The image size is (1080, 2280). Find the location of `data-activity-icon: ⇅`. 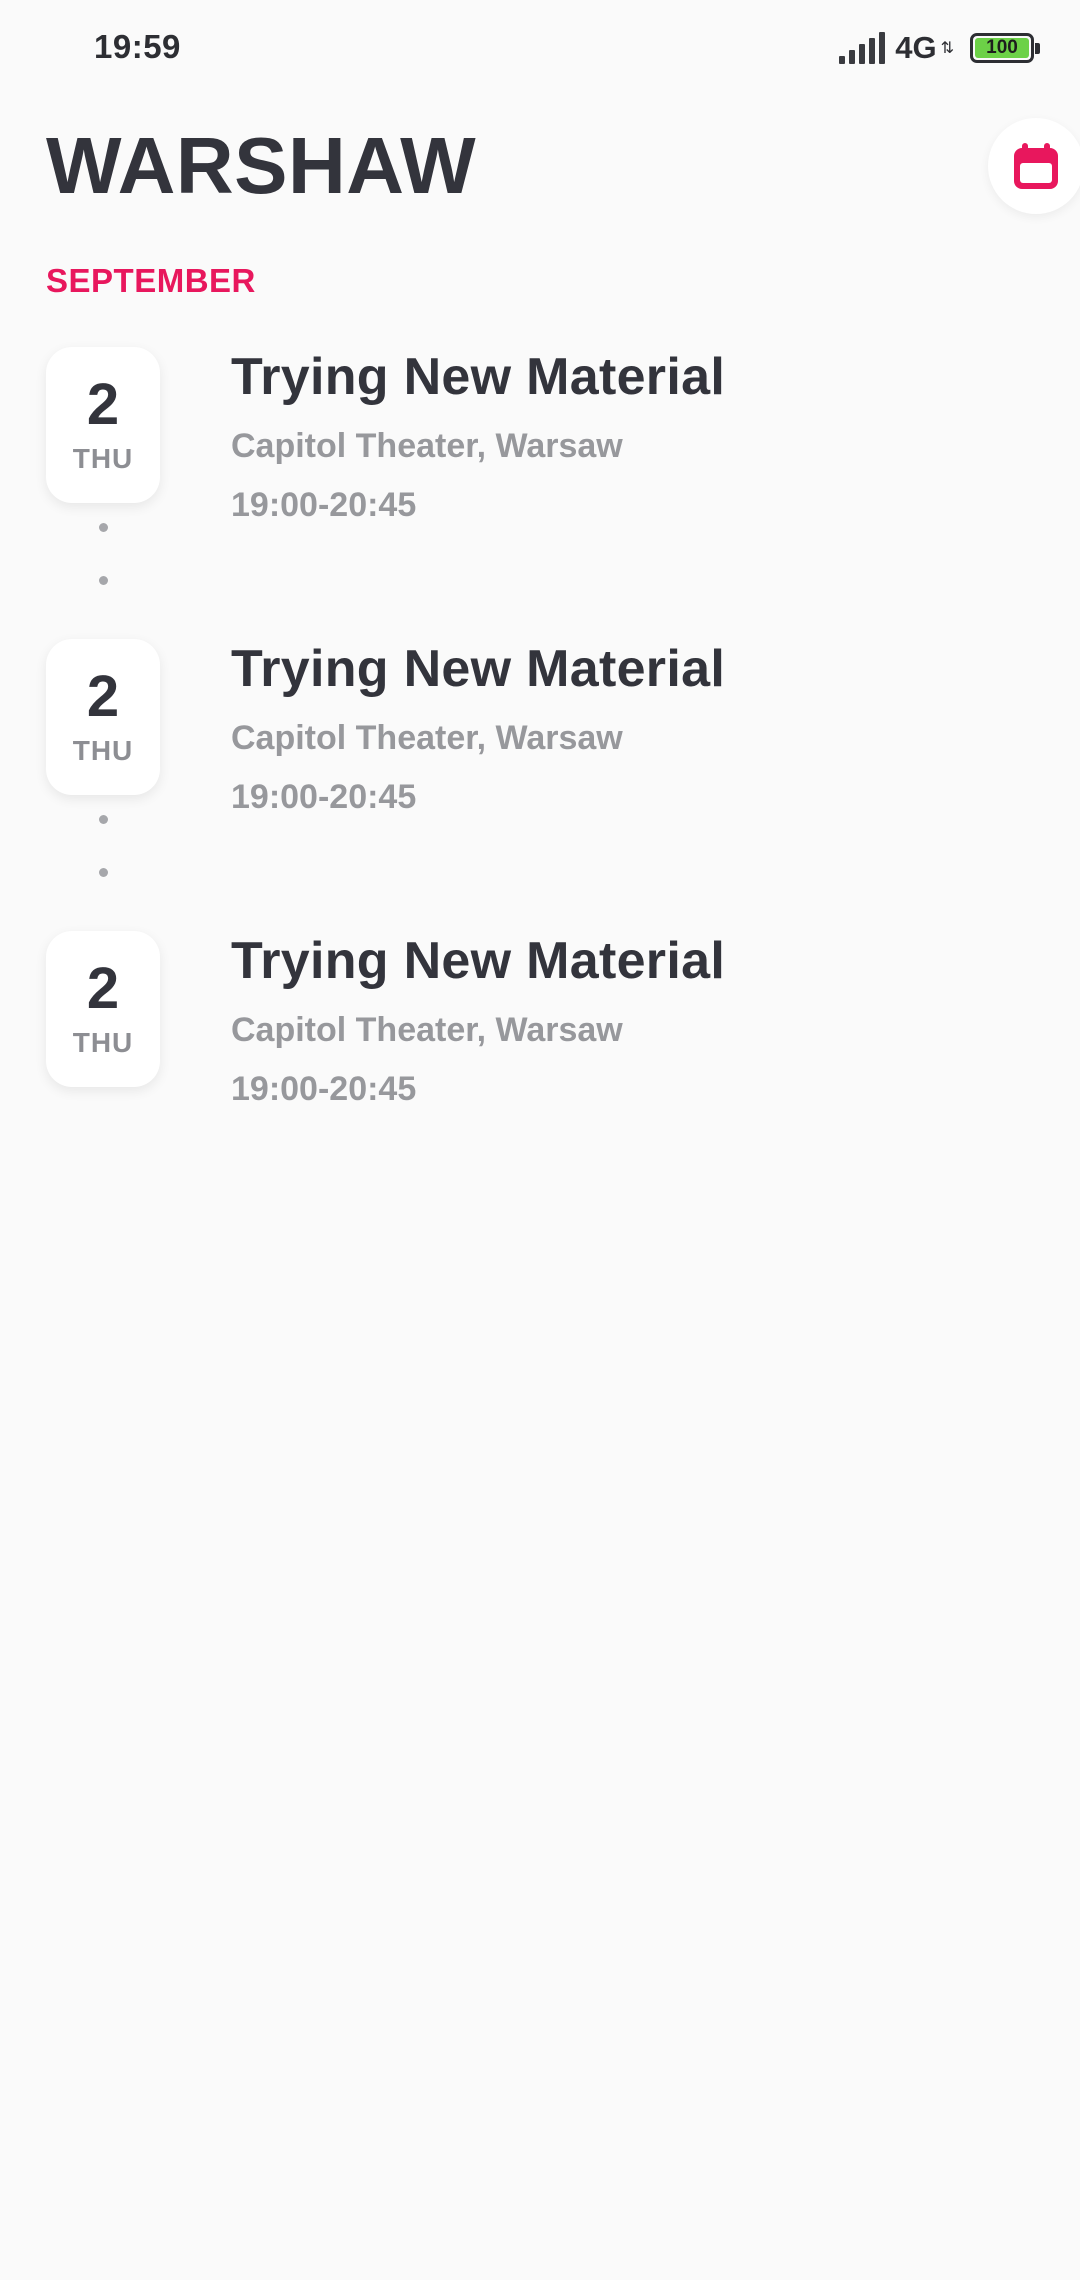

data-activity-icon: ⇅ is located at coordinates (947, 48).